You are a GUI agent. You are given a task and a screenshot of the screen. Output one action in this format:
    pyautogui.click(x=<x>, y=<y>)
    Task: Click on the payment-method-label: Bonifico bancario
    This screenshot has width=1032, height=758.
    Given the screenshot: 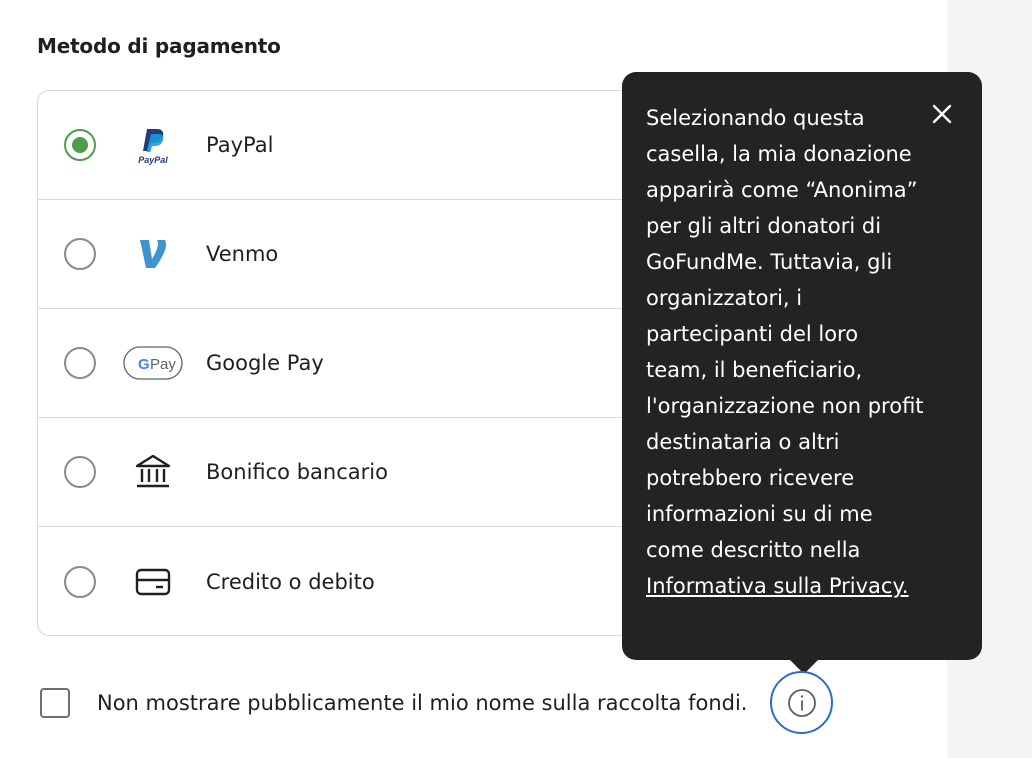 What is the action you would take?
    pyautogui.click(x=297, y=472)
    